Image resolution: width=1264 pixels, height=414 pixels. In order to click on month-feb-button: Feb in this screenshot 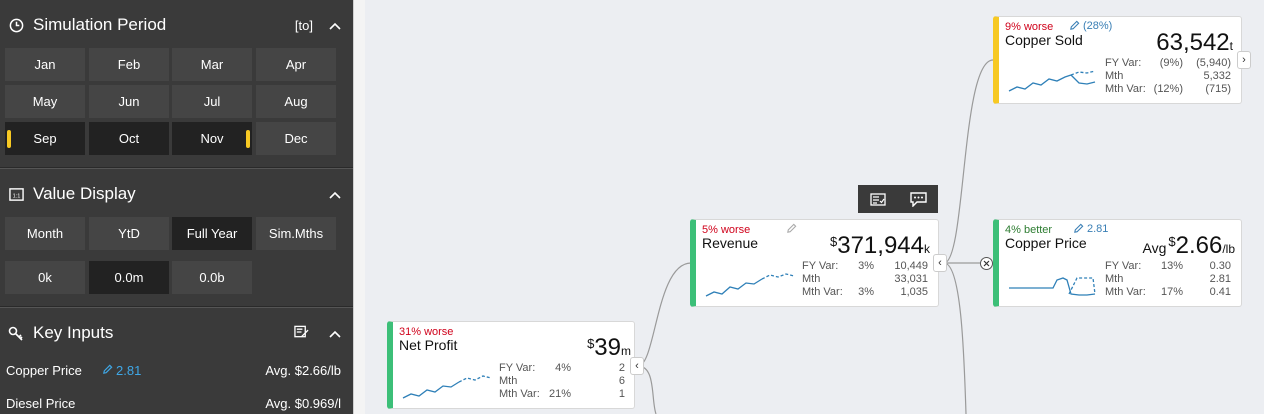, I will do `click(129, 64)`.